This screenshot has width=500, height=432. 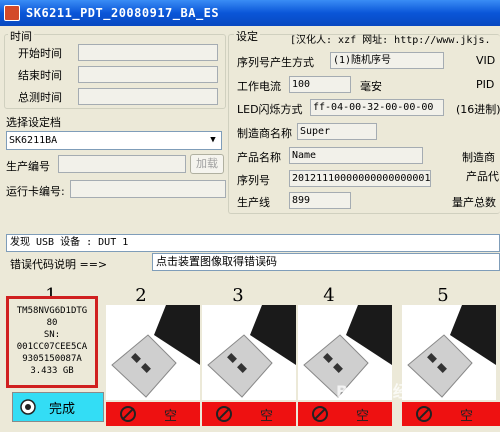 I want to click on slot-5-number: 5, so click(x=443, y=295).